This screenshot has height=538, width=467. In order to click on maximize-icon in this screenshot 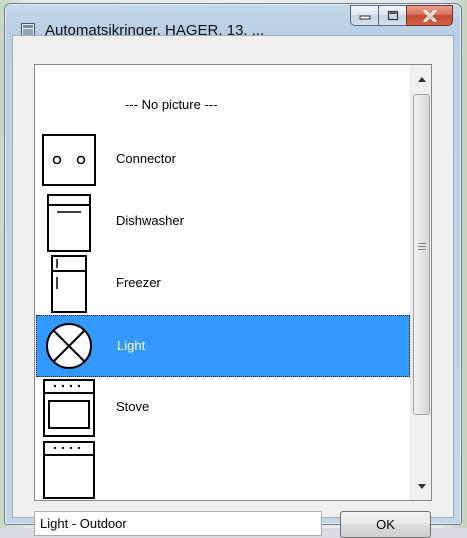, I will do `click(392, 15)`.